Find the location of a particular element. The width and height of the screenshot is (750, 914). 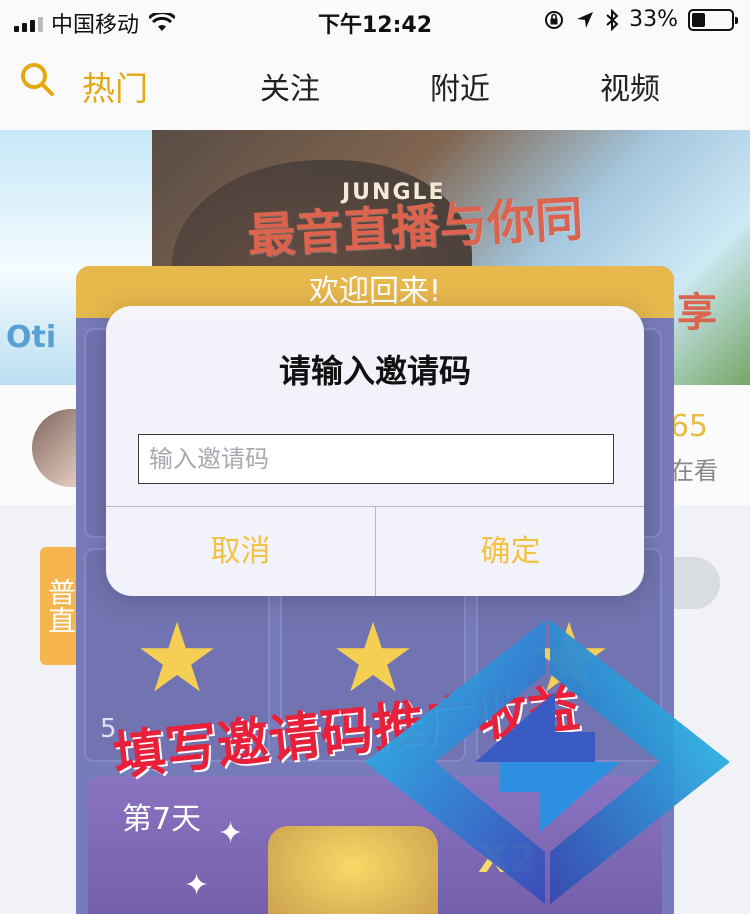

battery-icon is located at coordinates (713, 19).